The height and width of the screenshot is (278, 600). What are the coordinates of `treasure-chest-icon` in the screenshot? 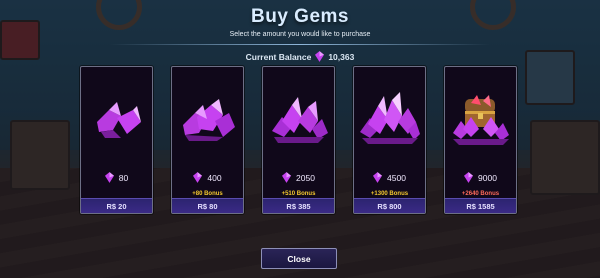 It's located at (480, 117).